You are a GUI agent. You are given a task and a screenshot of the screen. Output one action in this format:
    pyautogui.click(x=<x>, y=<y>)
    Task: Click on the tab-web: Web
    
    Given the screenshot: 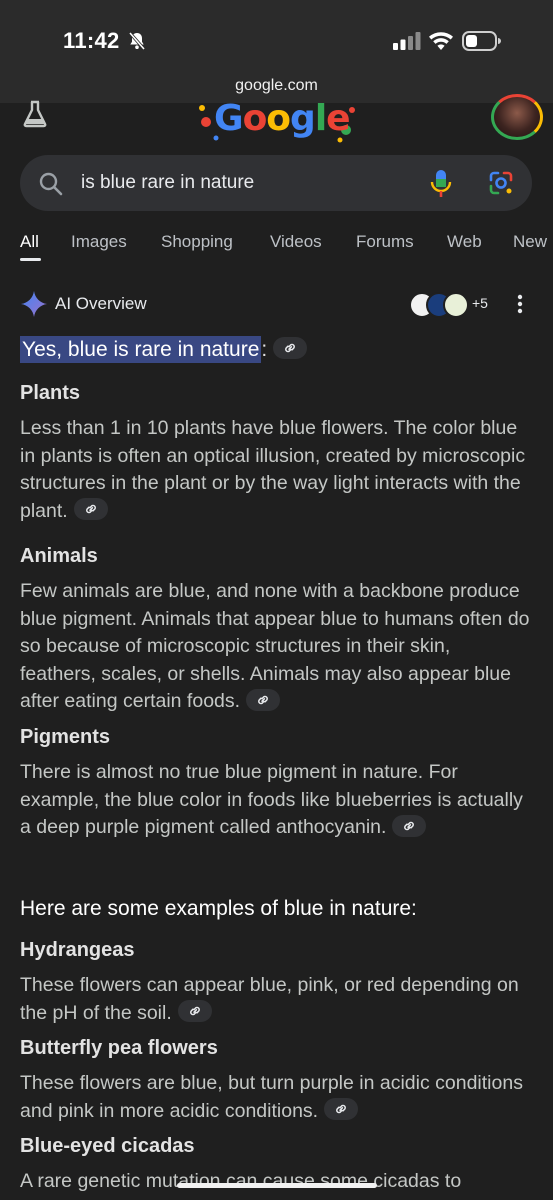 What is the action you would take?
    pyautogui.click(x=464, y=242)
    